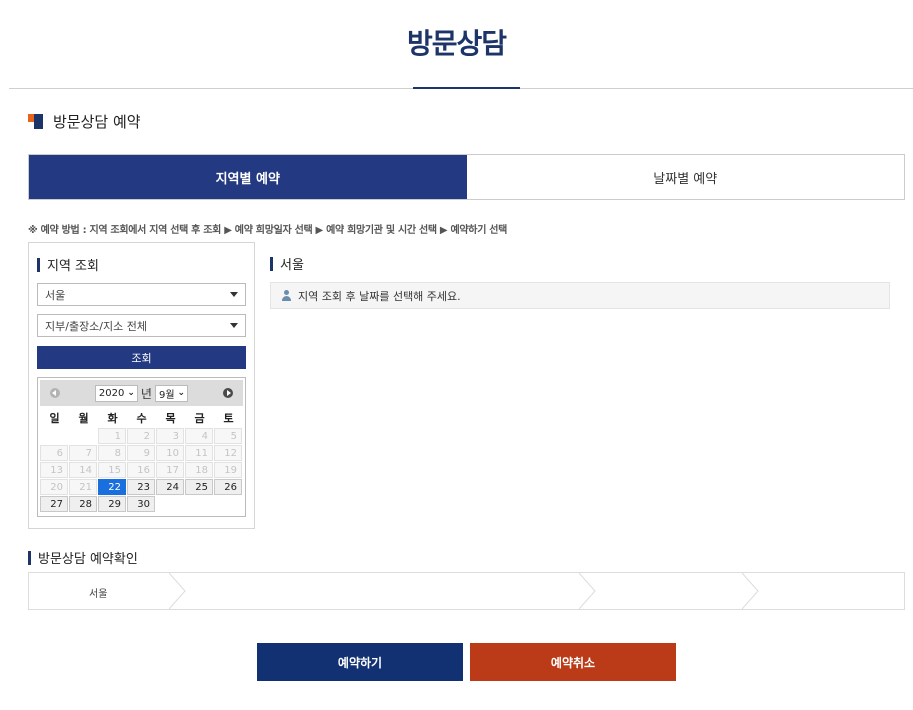 The width and height of the screenshot is (913, 710). I want to click on section-header: 방문상담 예약, so click(84, 121).